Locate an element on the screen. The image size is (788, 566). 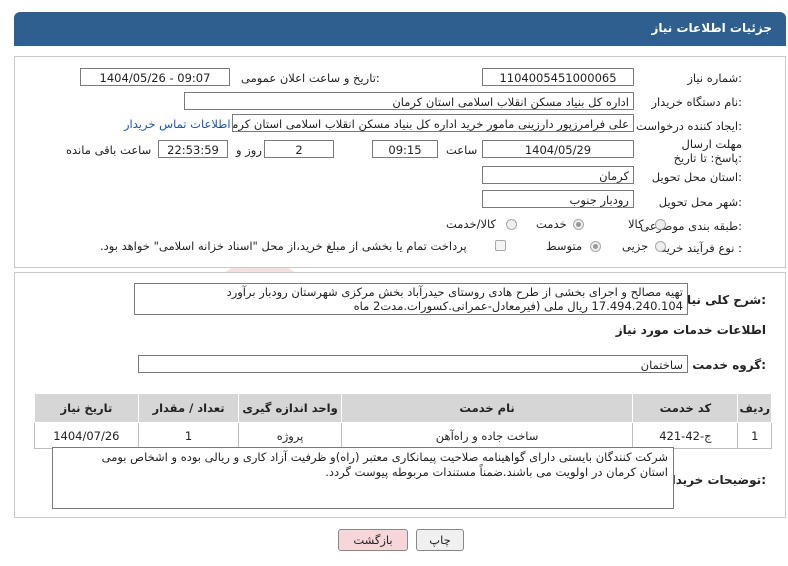
page-title: جزئیات اطلاعات نیاز is located at coordinates (711, 28).